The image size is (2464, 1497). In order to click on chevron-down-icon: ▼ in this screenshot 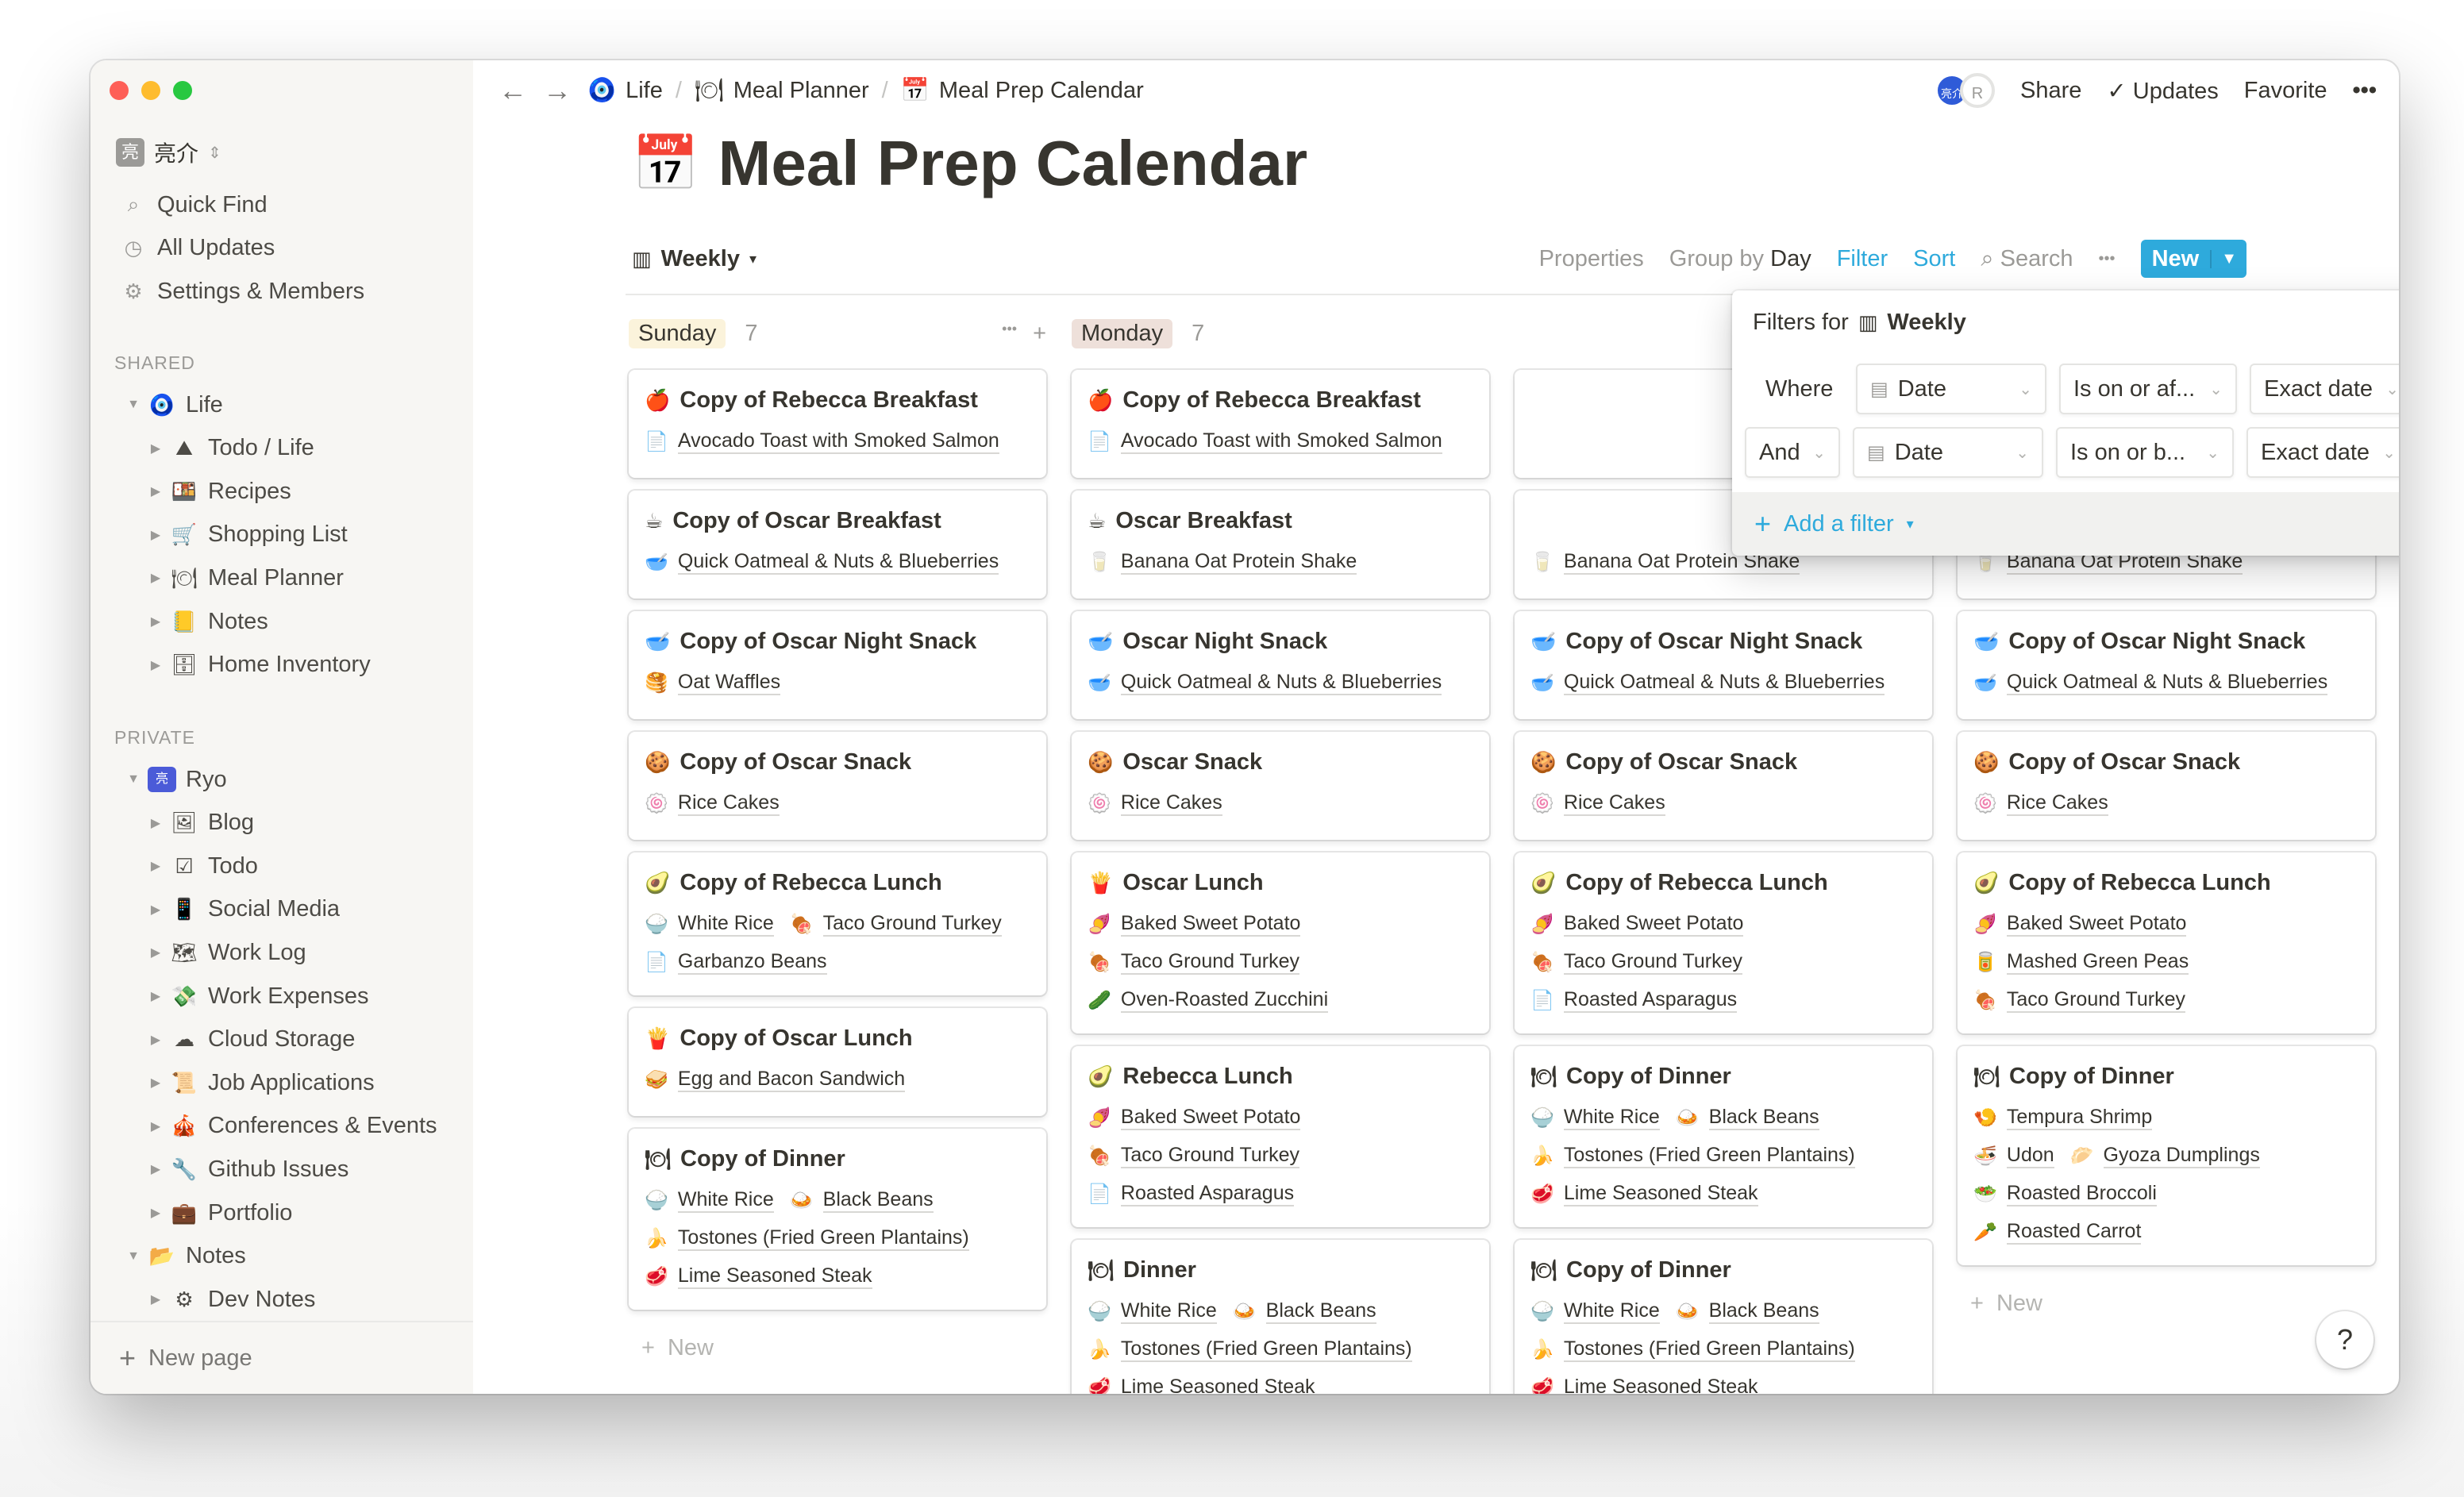, I will do `click(2228, 258)`.